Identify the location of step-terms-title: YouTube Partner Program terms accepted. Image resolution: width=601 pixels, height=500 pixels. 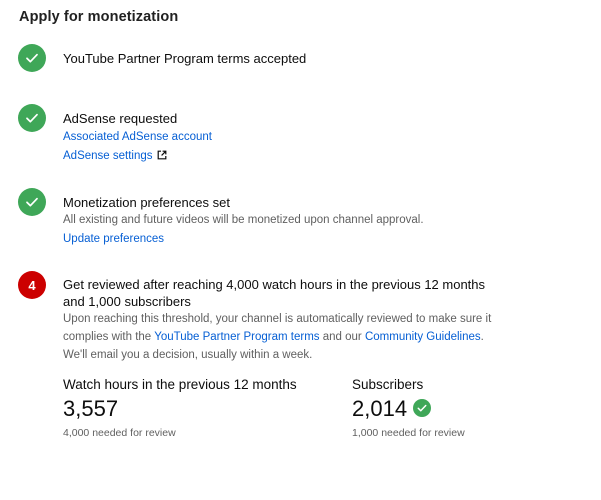
(185, 58).